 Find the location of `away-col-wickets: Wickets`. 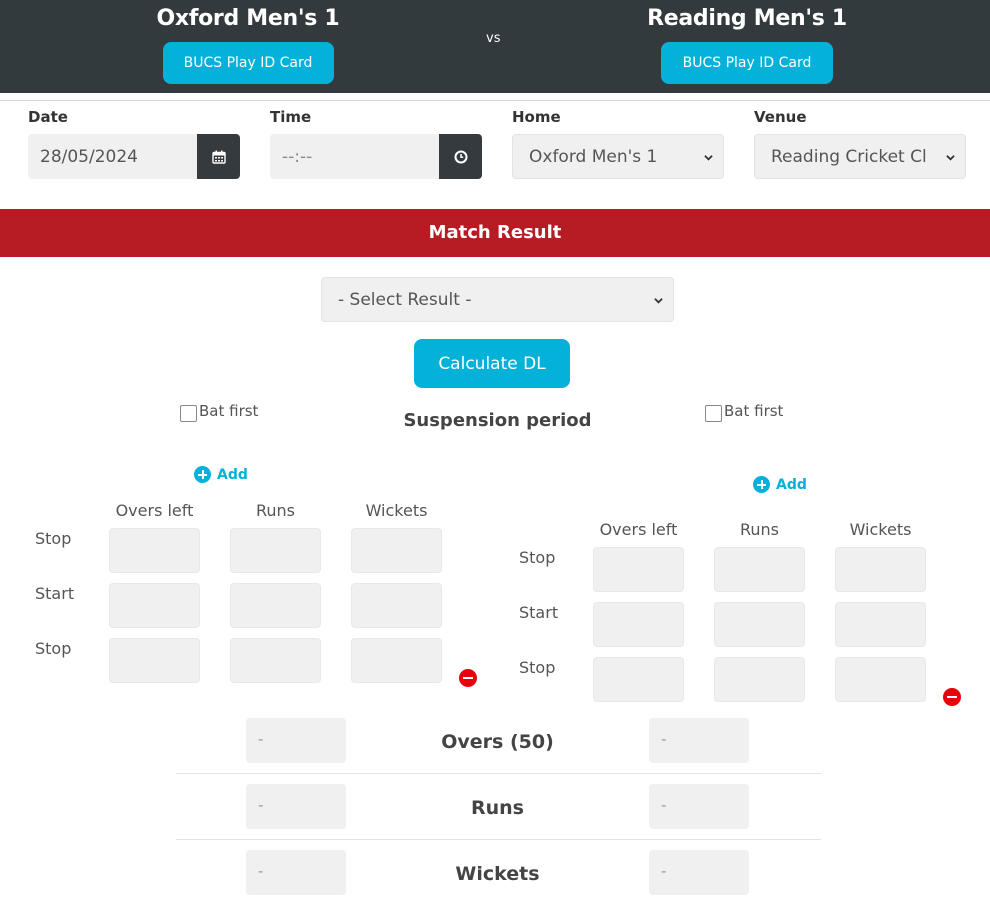

away-col-wickets: Wickets is located at coordinates (880, 529).